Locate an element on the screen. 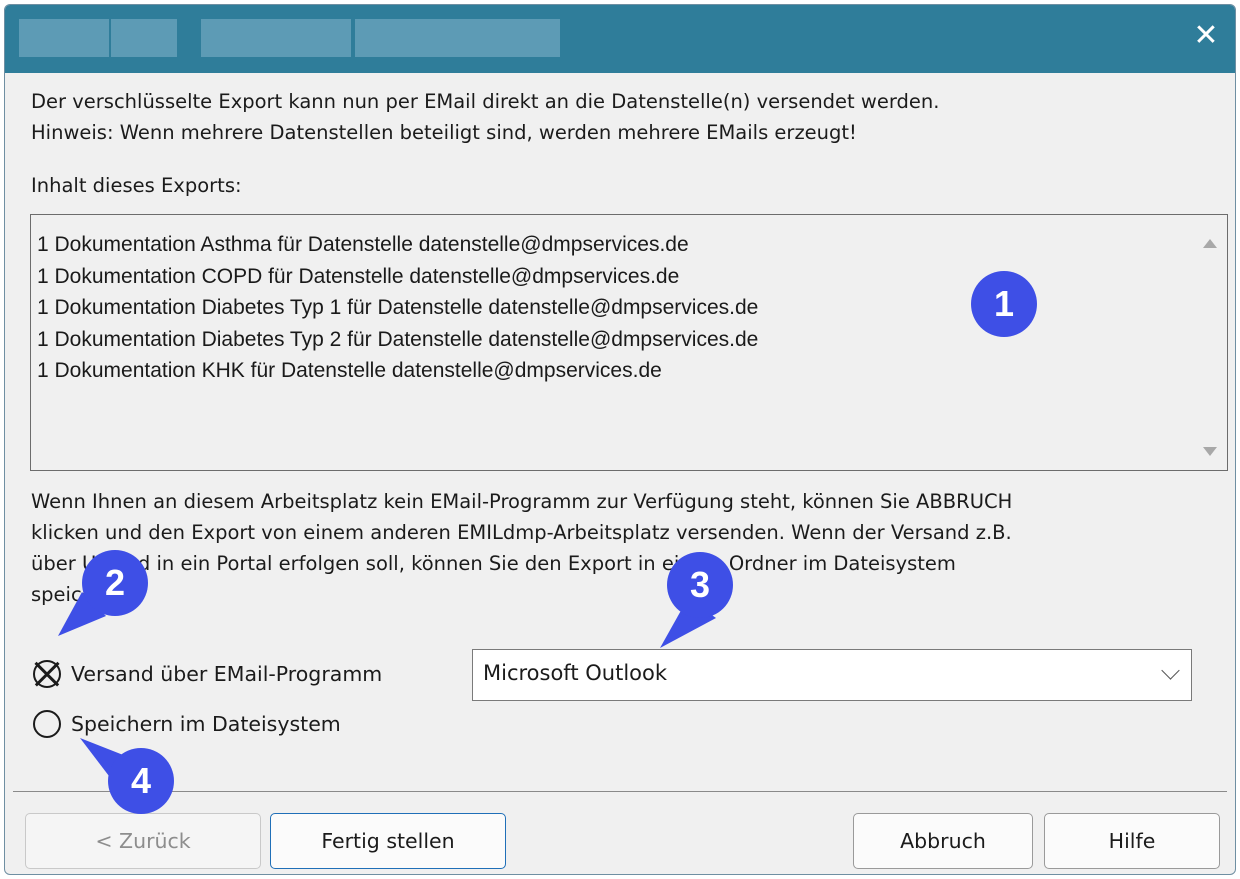 This screenshot has width=1240, height=879. option-filesystem: Speichern im Dateisystem is located at coordinates (187, 724).